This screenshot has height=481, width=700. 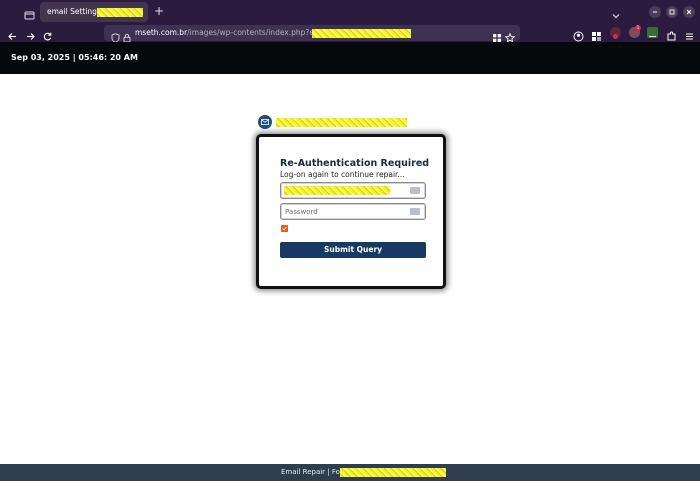 I want to click on grid-icon, so click(x=497, y=35).